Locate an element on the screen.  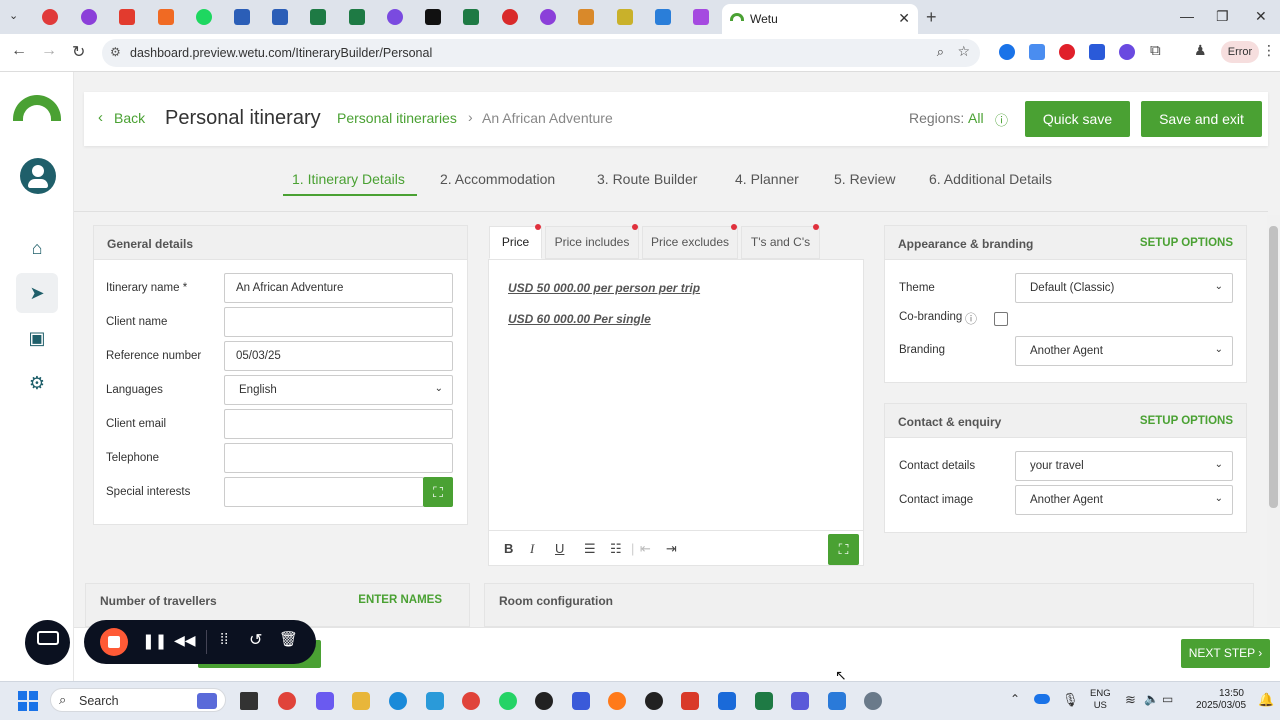
settings-gear-icon: ⚙ is located at coordinates (37, 383).